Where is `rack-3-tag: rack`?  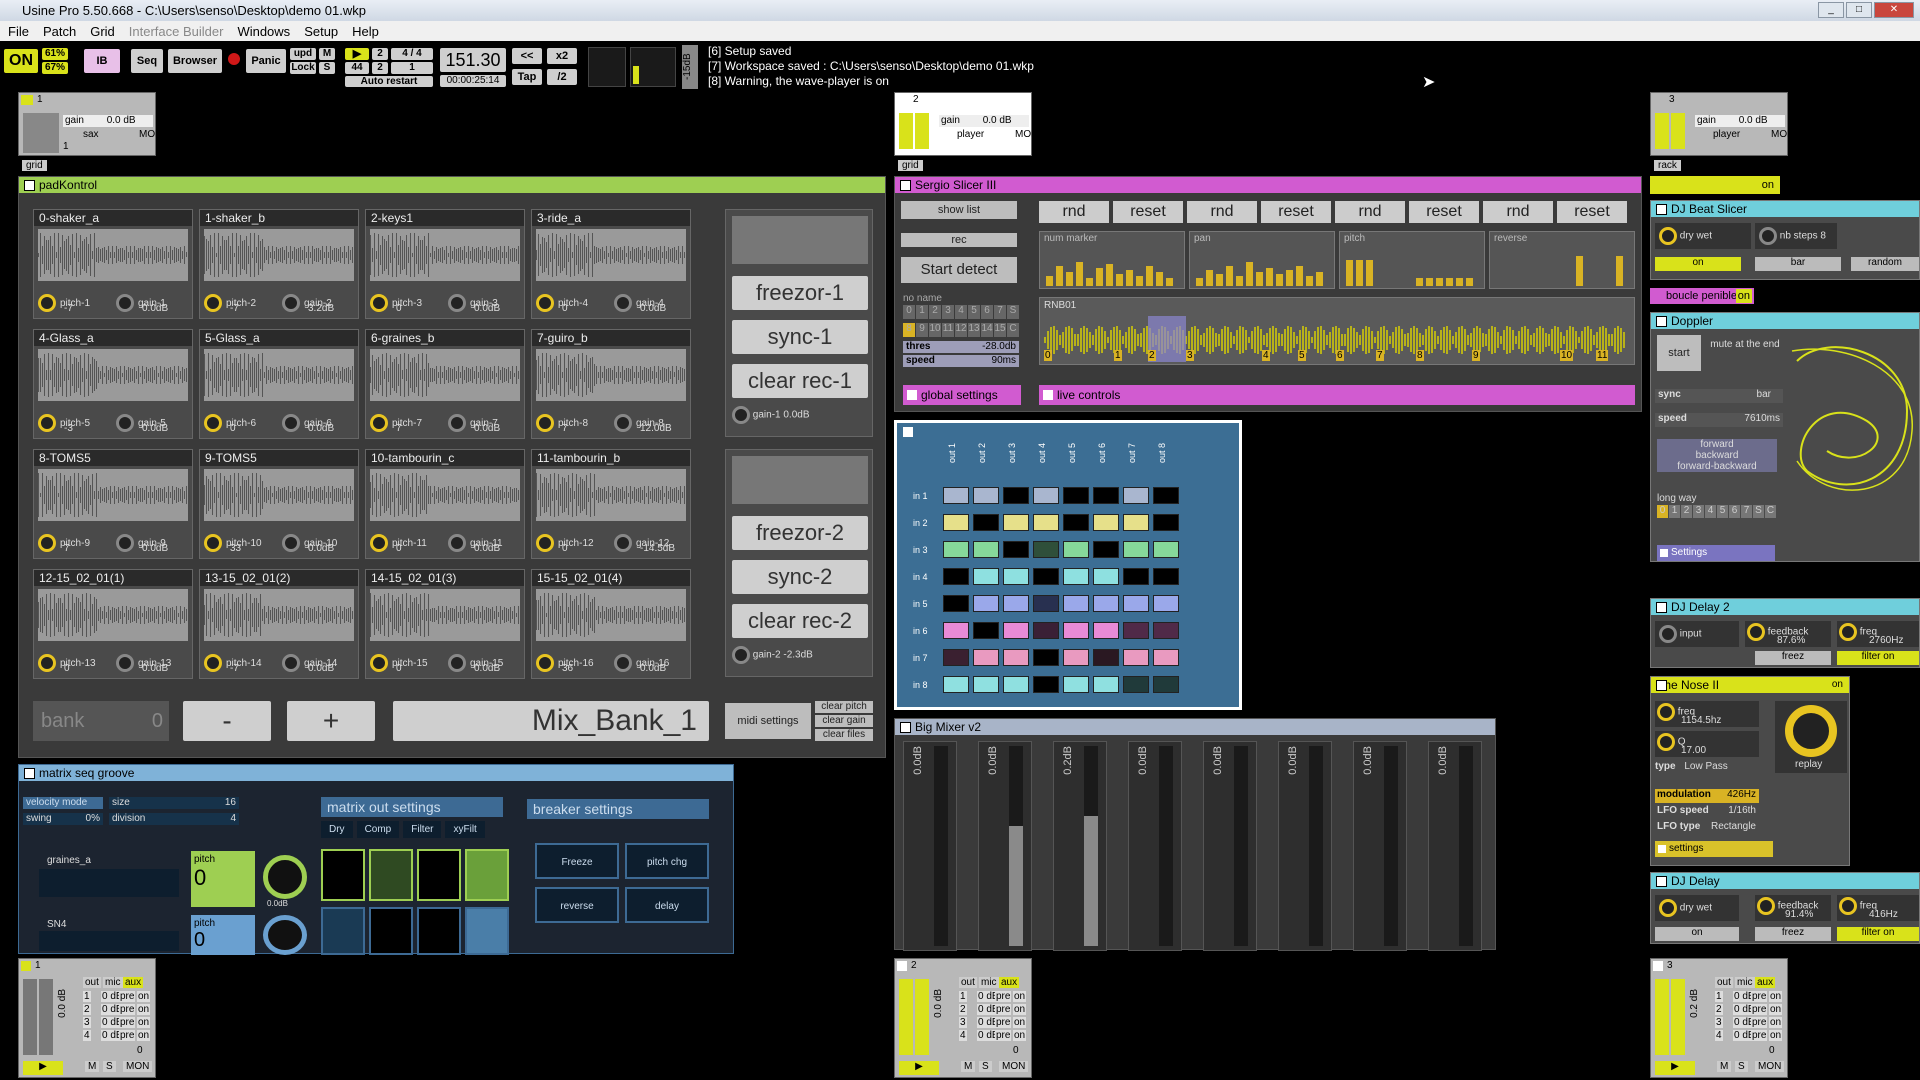
rack-3-tag: rack is located at coordinates (1667, 165).